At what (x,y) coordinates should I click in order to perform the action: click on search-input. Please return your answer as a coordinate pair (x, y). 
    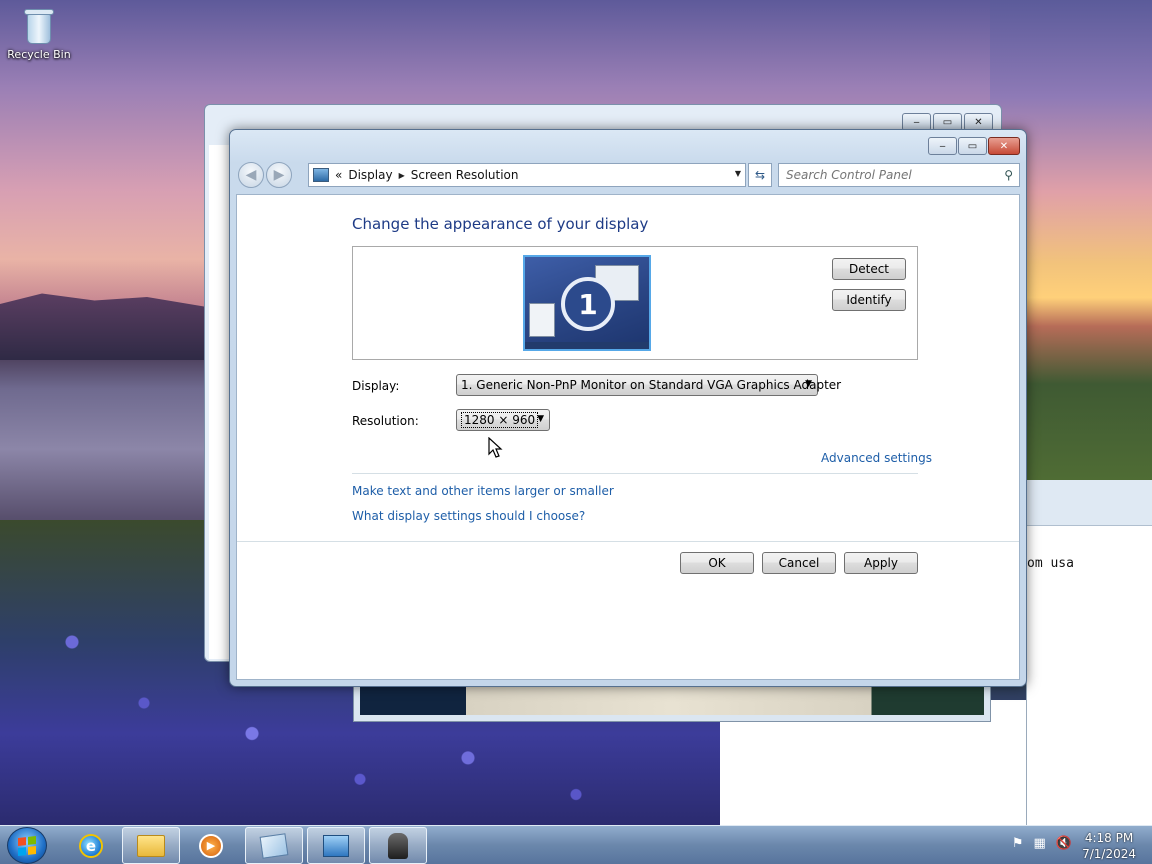
    Looking at the image, I should click on (884, 175).